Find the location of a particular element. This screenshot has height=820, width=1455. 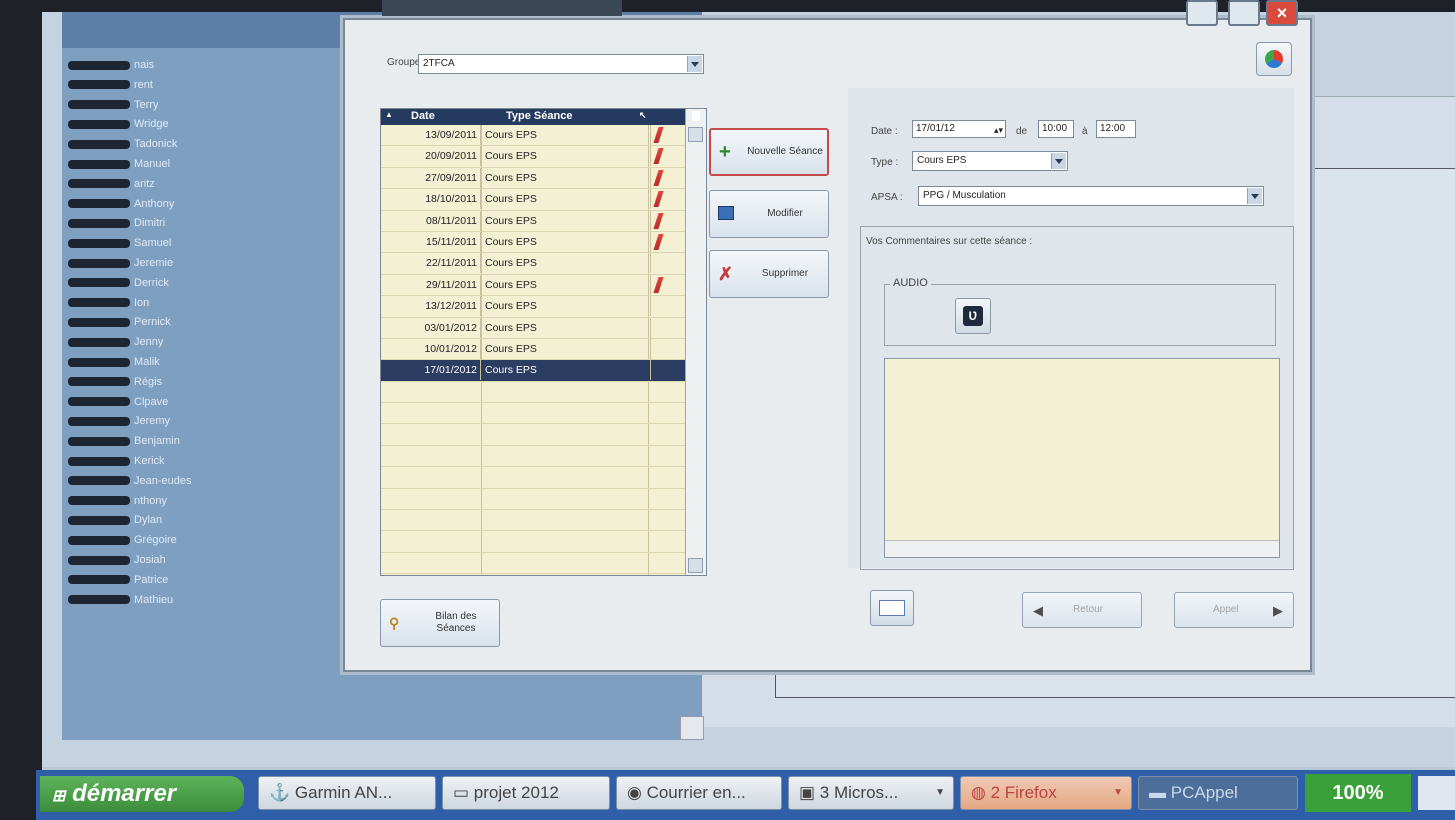

email-button is located at coordinates (892, 608).